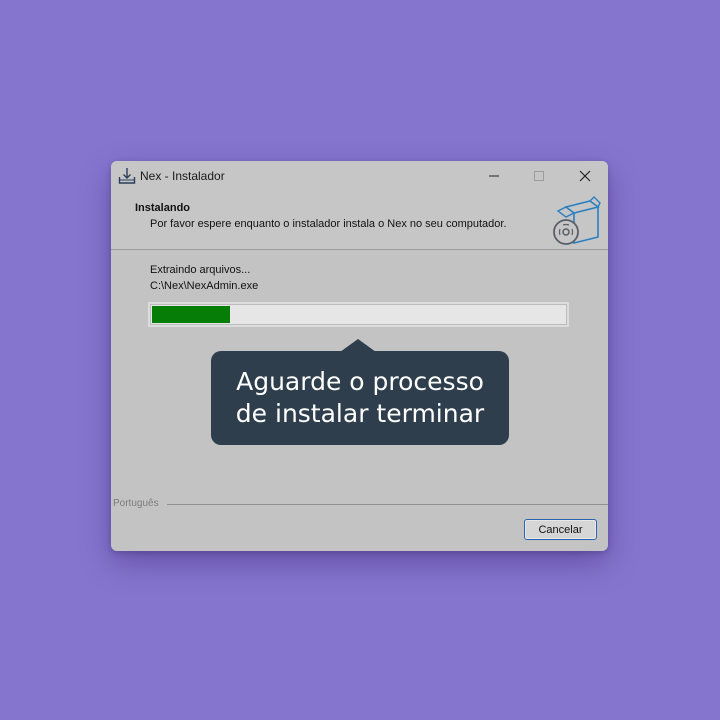 The height and width of the screenshot is (720, 720). I want to click on maximize-icon, so click(539, 176).